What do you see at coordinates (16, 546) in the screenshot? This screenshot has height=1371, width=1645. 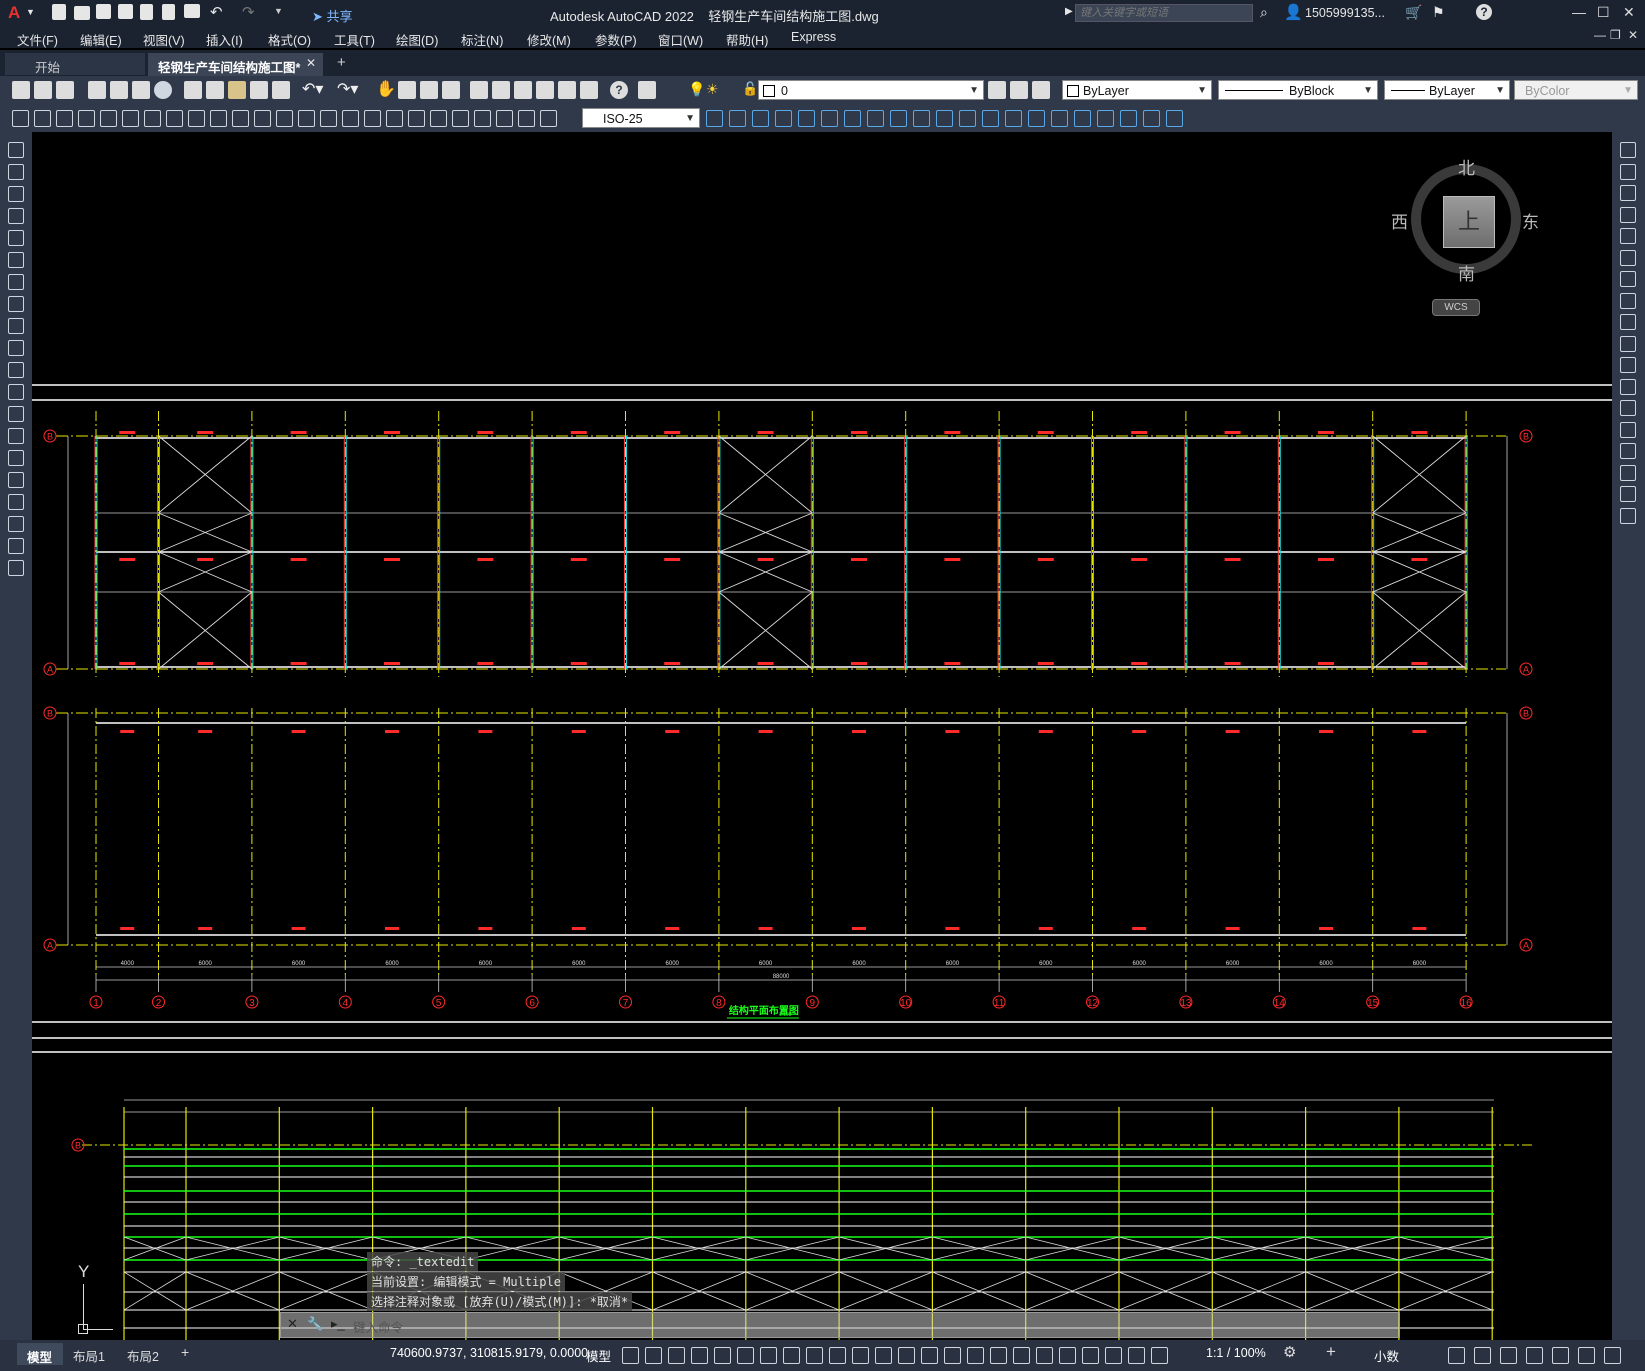 I see `multiline-text-icon` at bounding box center [16, 546].